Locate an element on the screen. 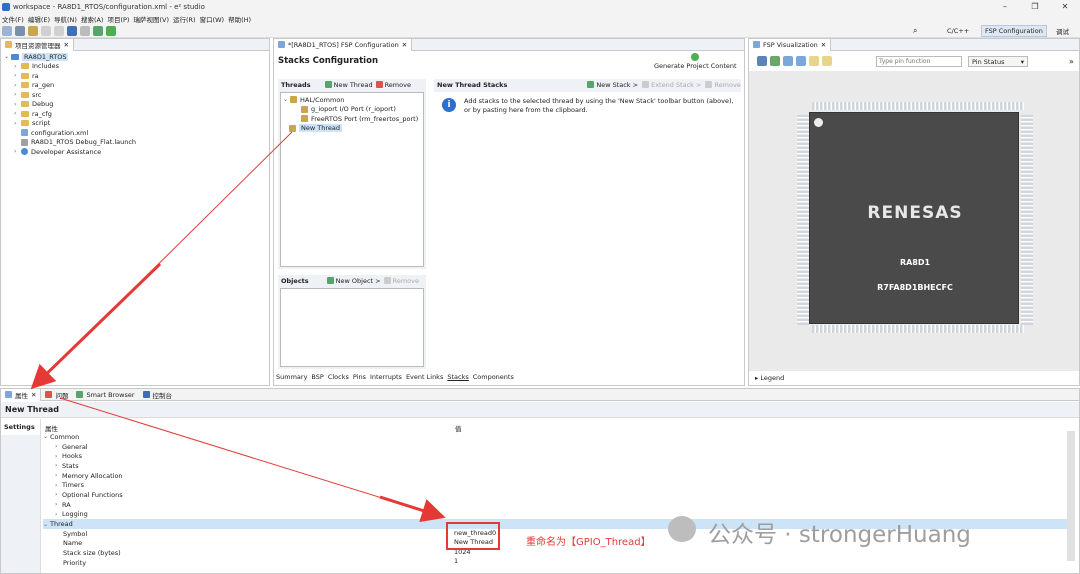  arrow-to-symbol is located at coordinates (412, 509).